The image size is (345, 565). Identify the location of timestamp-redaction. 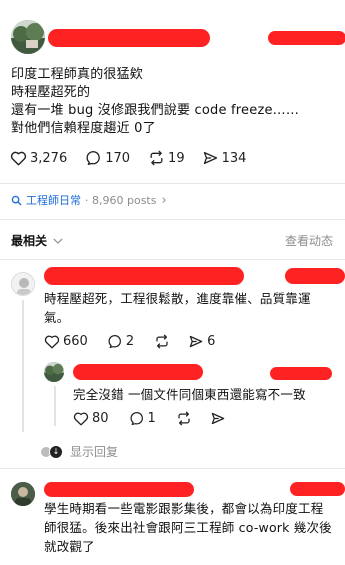
(306, 38).